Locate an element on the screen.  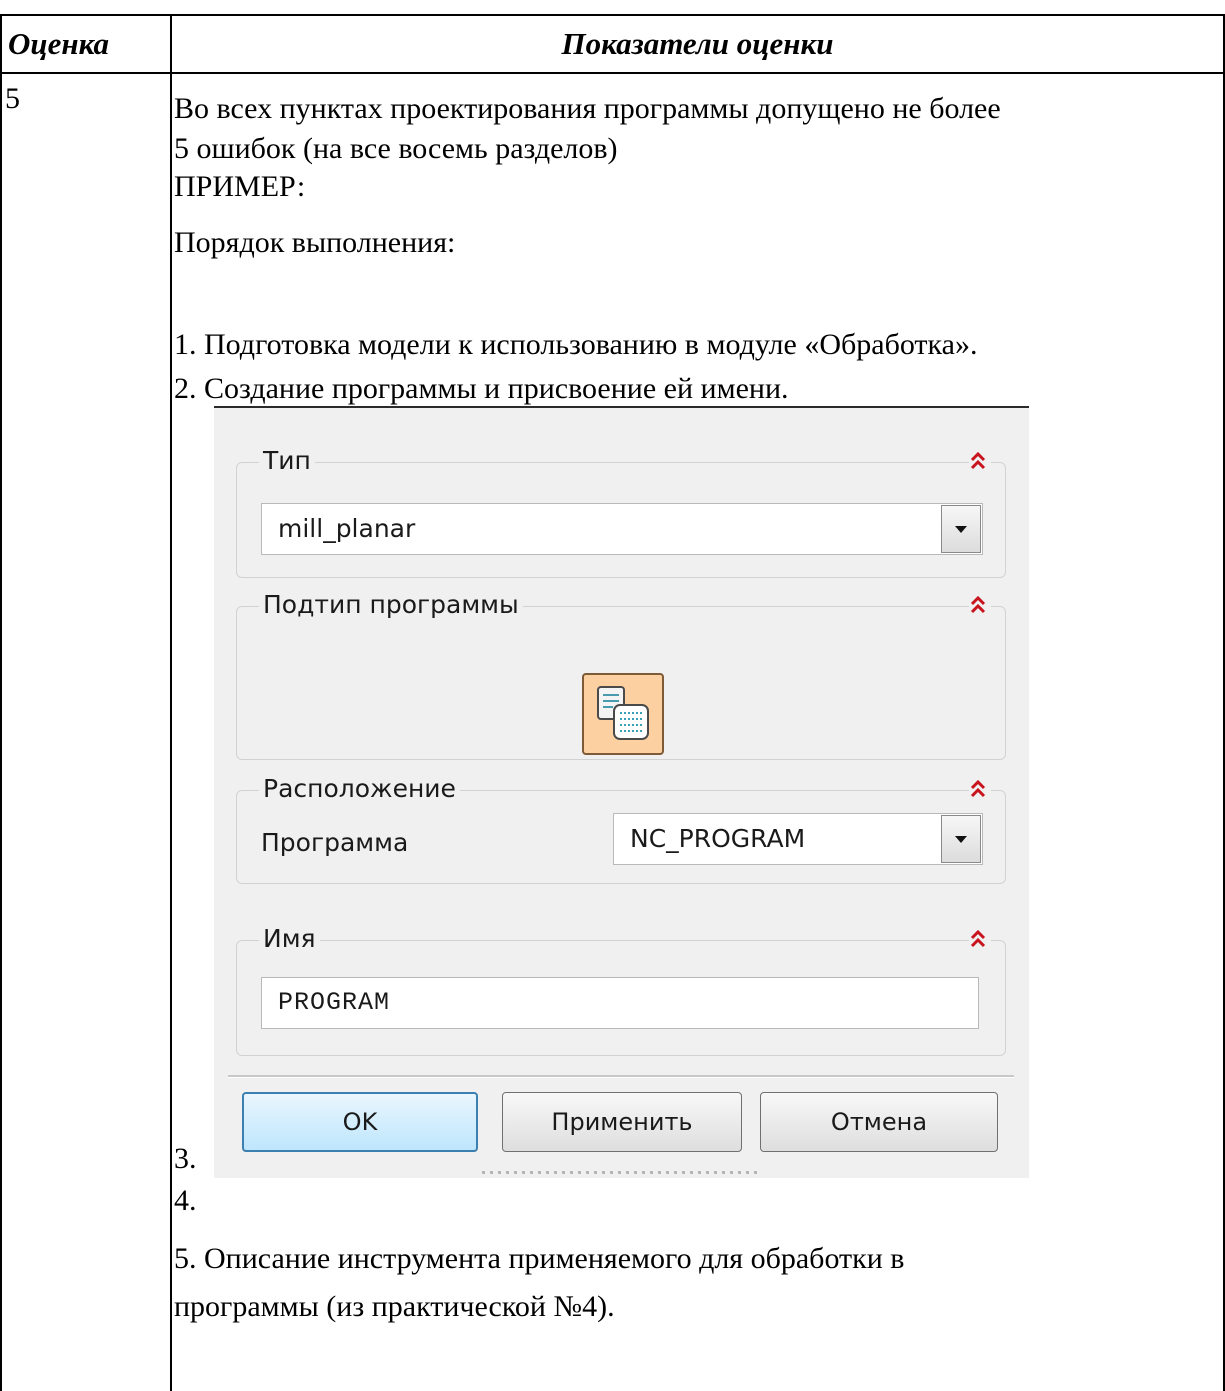
cancel-button: Отмена is located at coordinates (879, 1122).